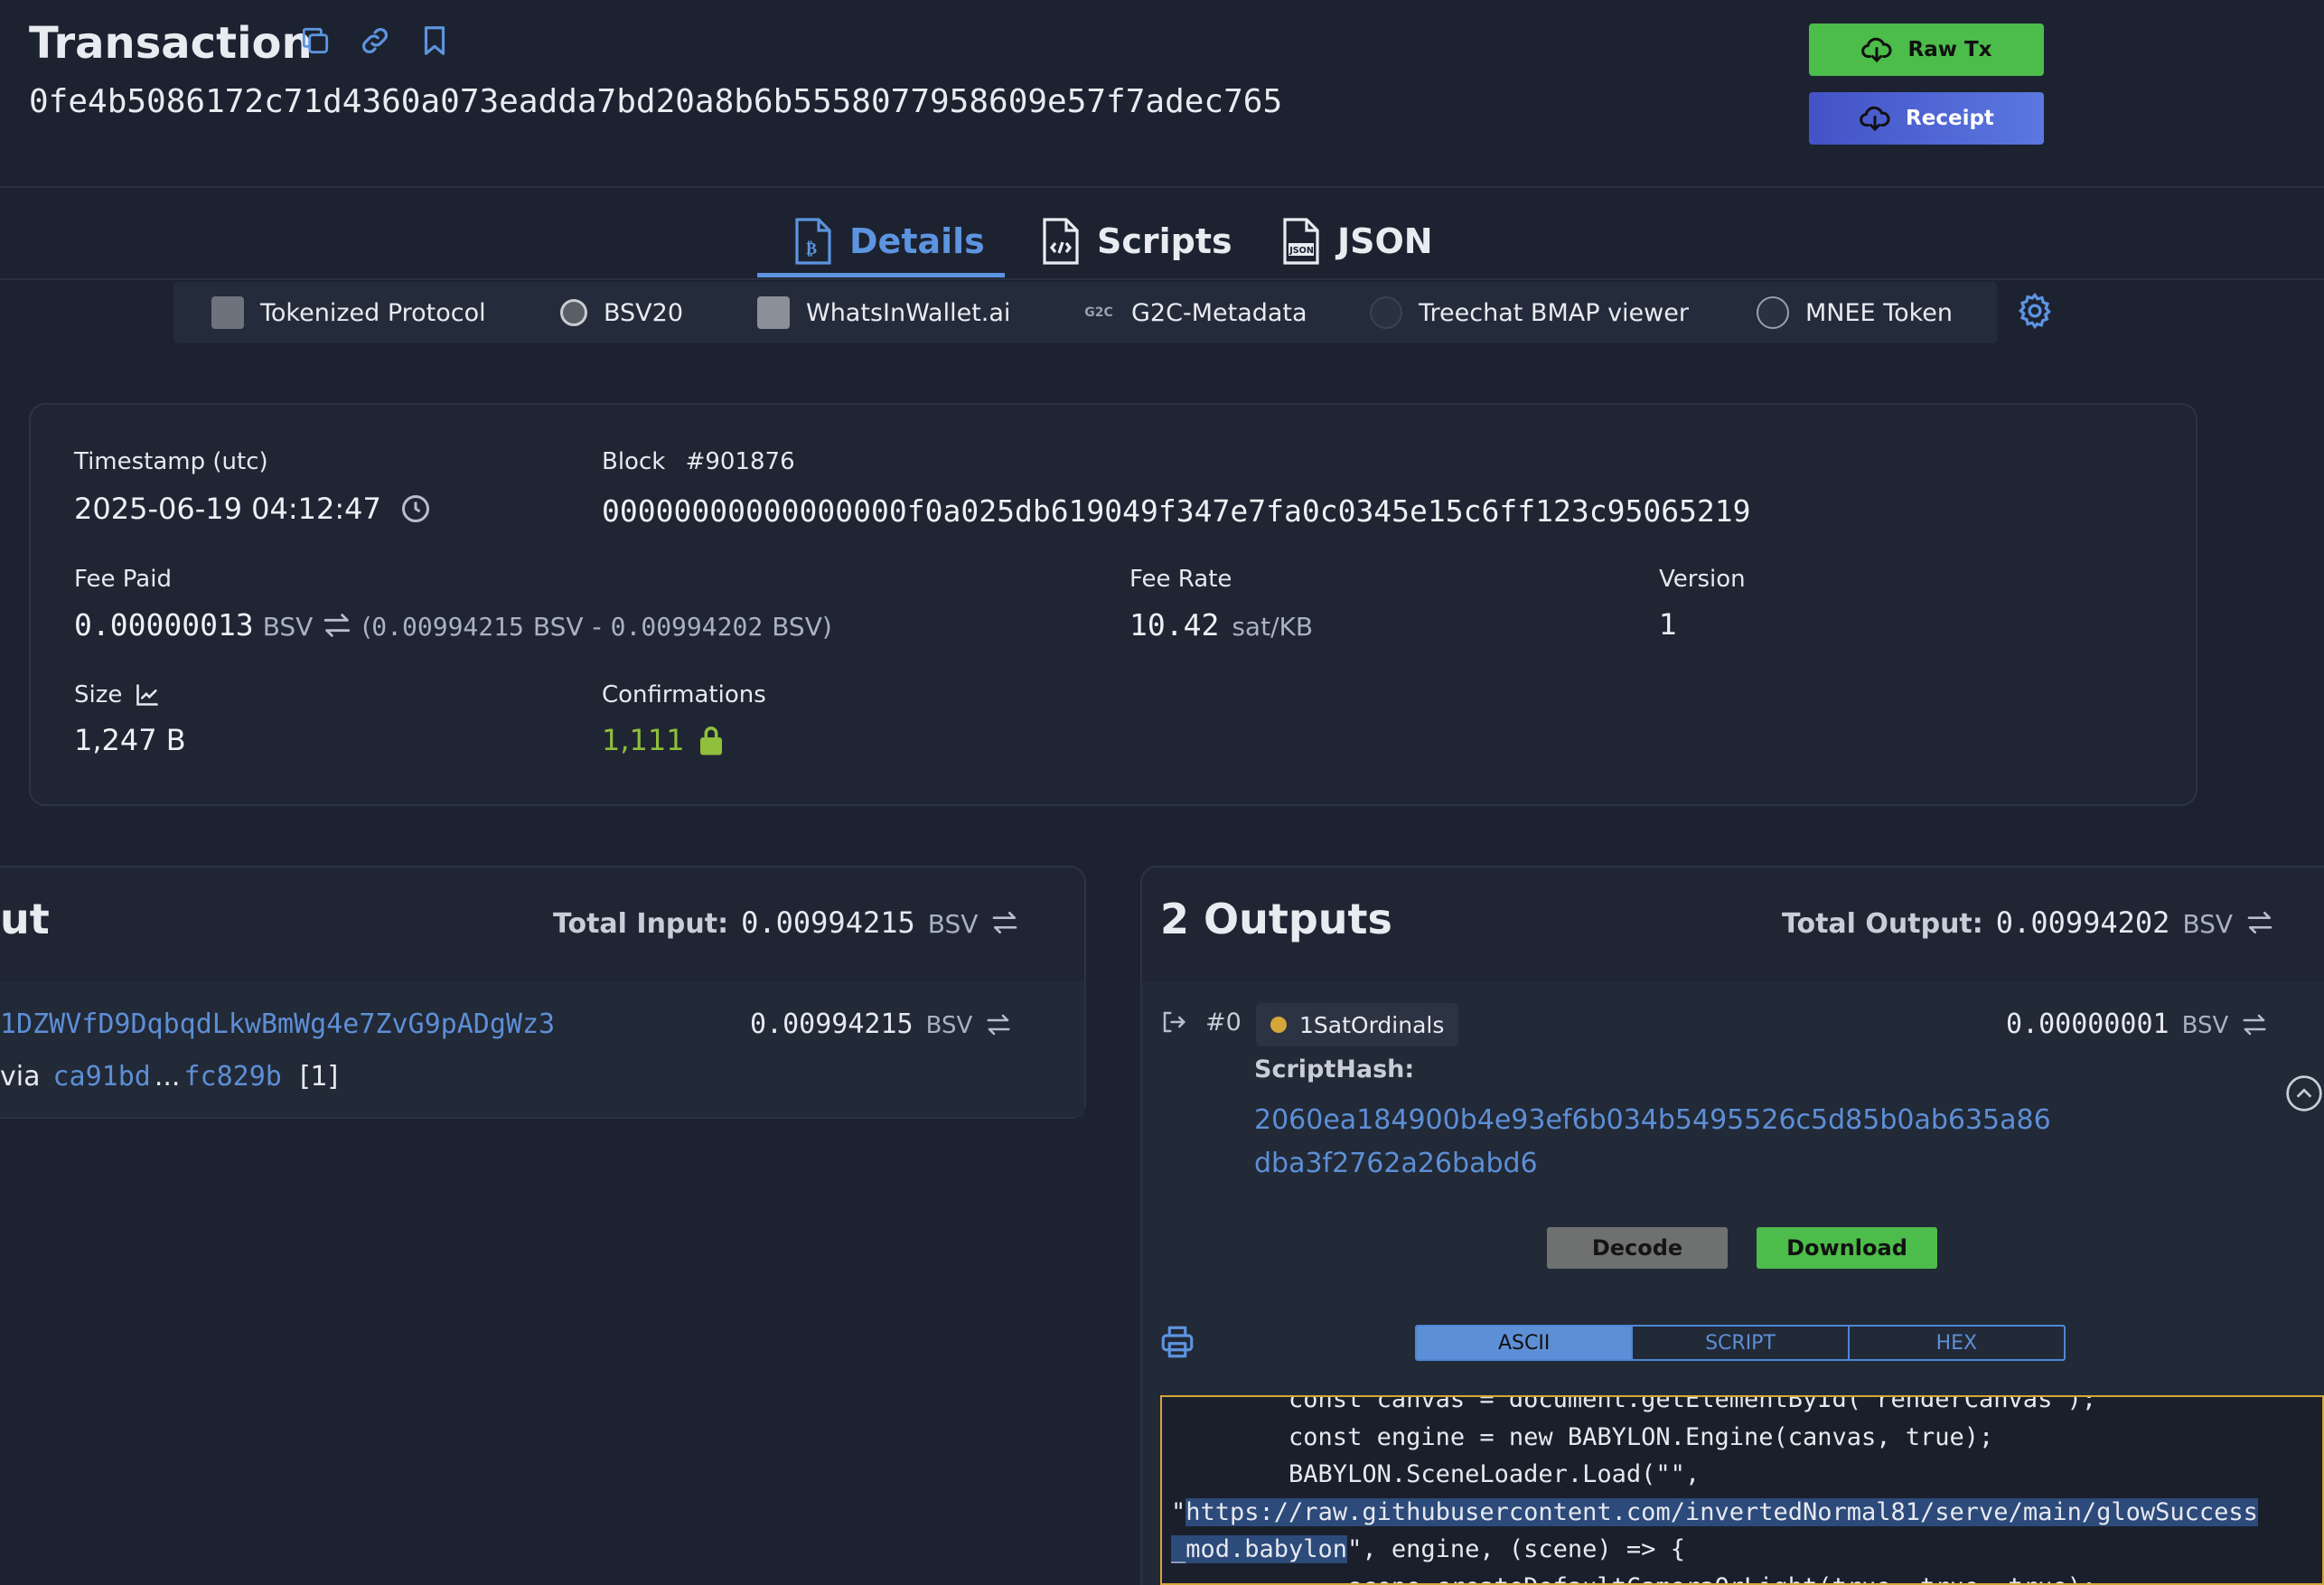  What do you see at coordinates (2208, 924) in the screenshot?
I see `total-output-unit: BSV` at bounding box center [2208, 924].